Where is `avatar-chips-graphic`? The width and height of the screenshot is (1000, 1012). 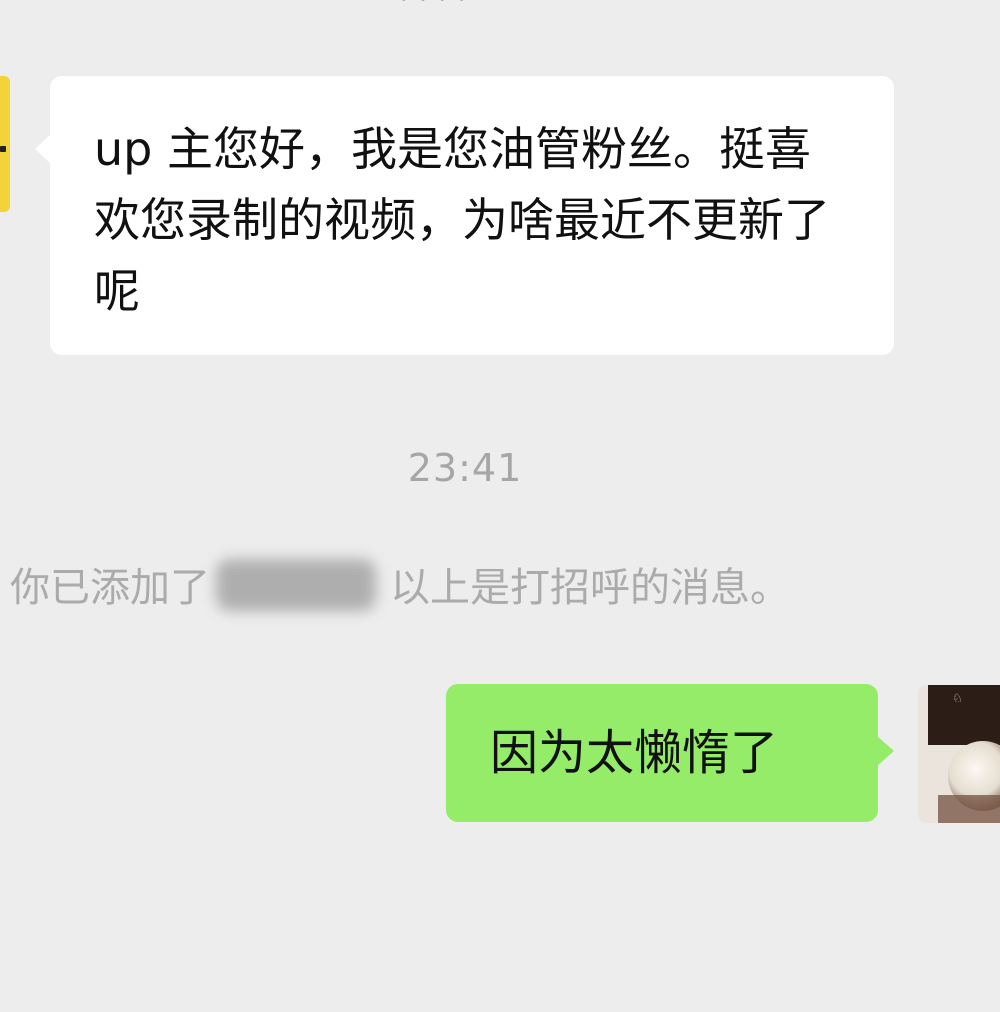 avatar-chips-graphic is located at coordinates (969, 809).